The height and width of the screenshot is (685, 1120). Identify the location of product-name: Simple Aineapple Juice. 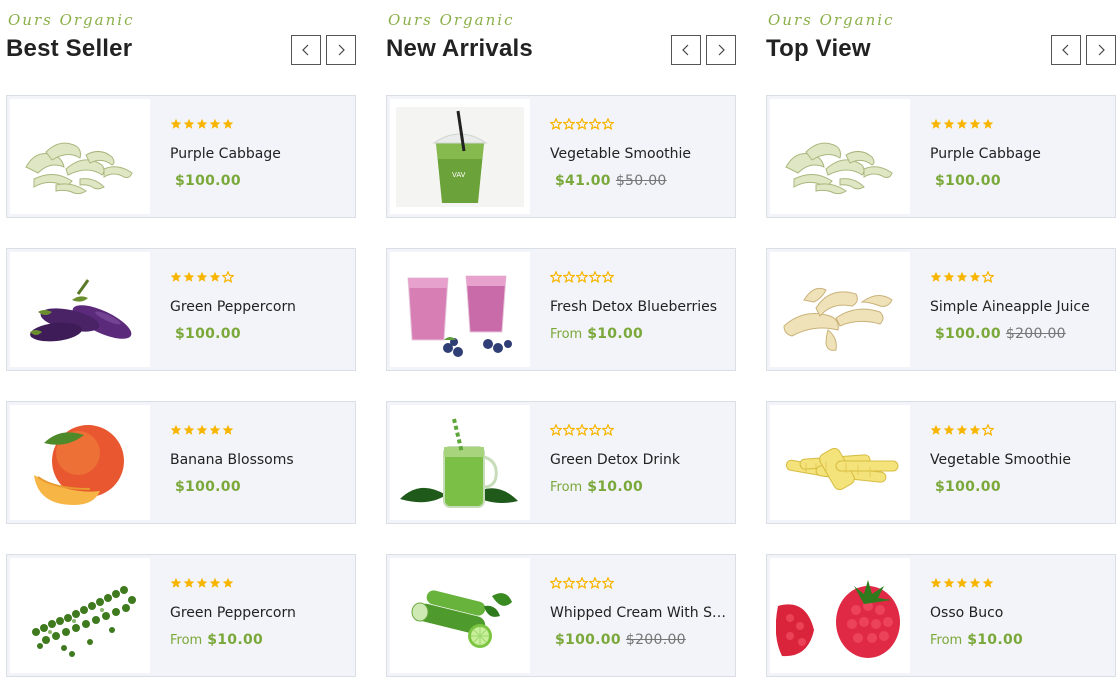
(1020, 307).